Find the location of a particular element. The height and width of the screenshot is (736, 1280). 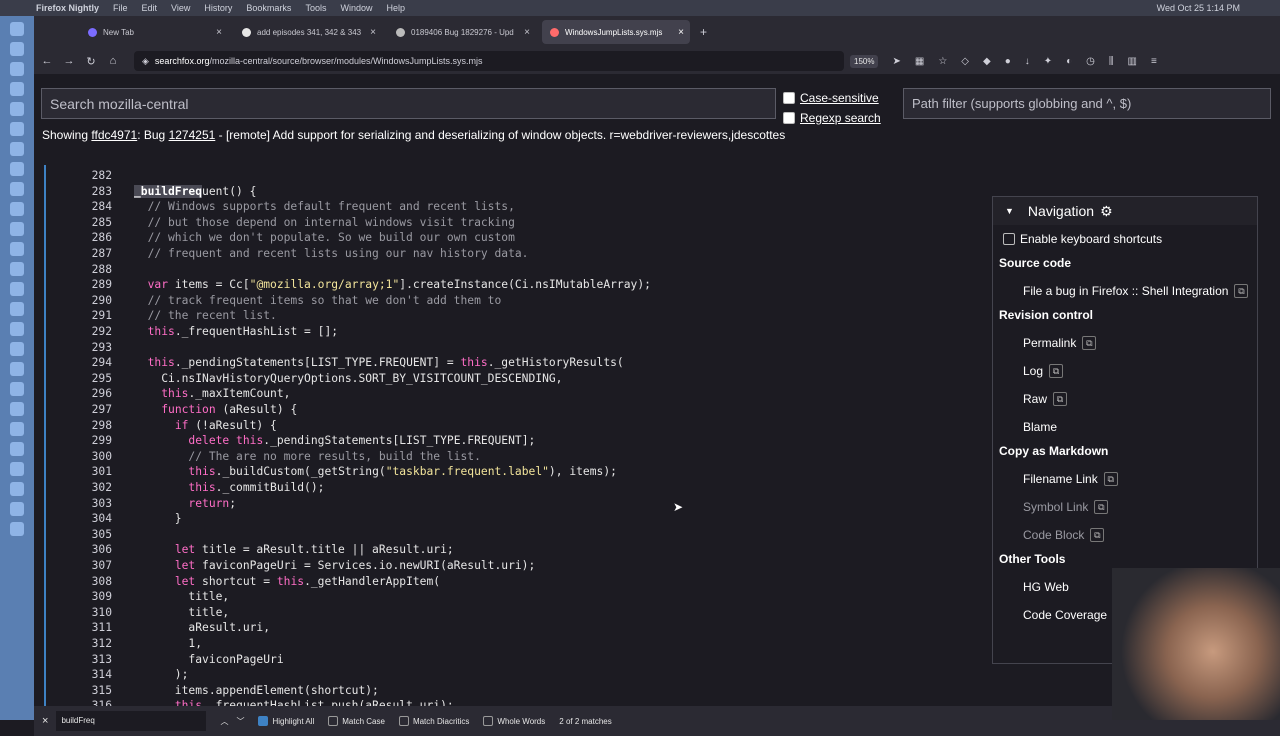

line-number: 286 is located at coordinates (97, 237).